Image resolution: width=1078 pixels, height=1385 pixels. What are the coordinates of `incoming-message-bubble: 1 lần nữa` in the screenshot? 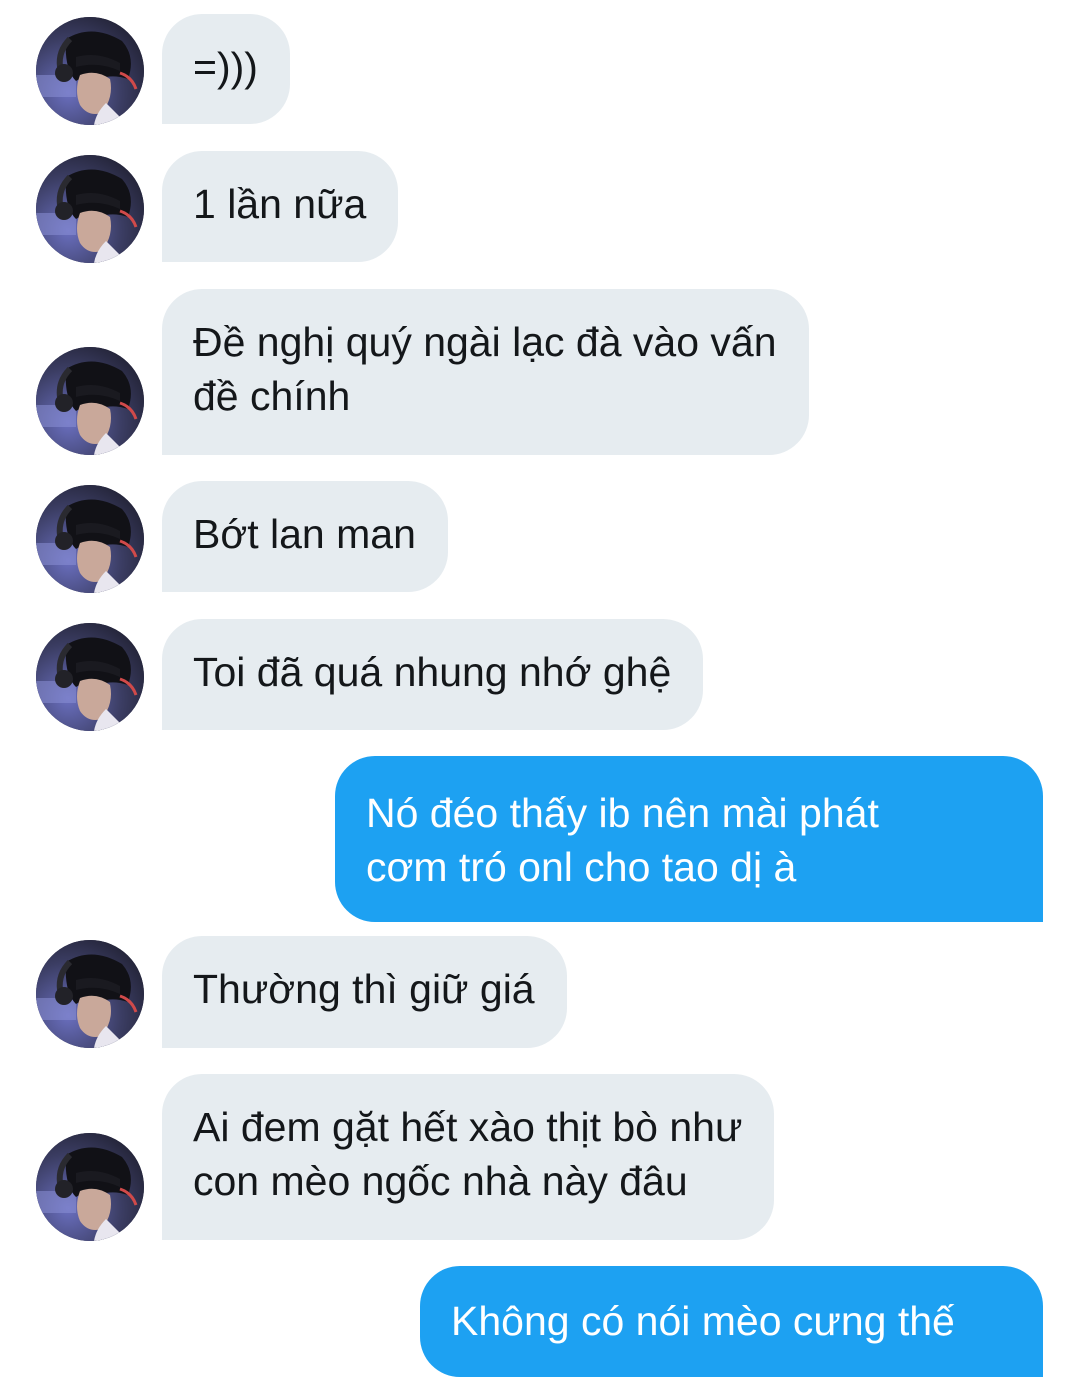 It's located at (280, 206).